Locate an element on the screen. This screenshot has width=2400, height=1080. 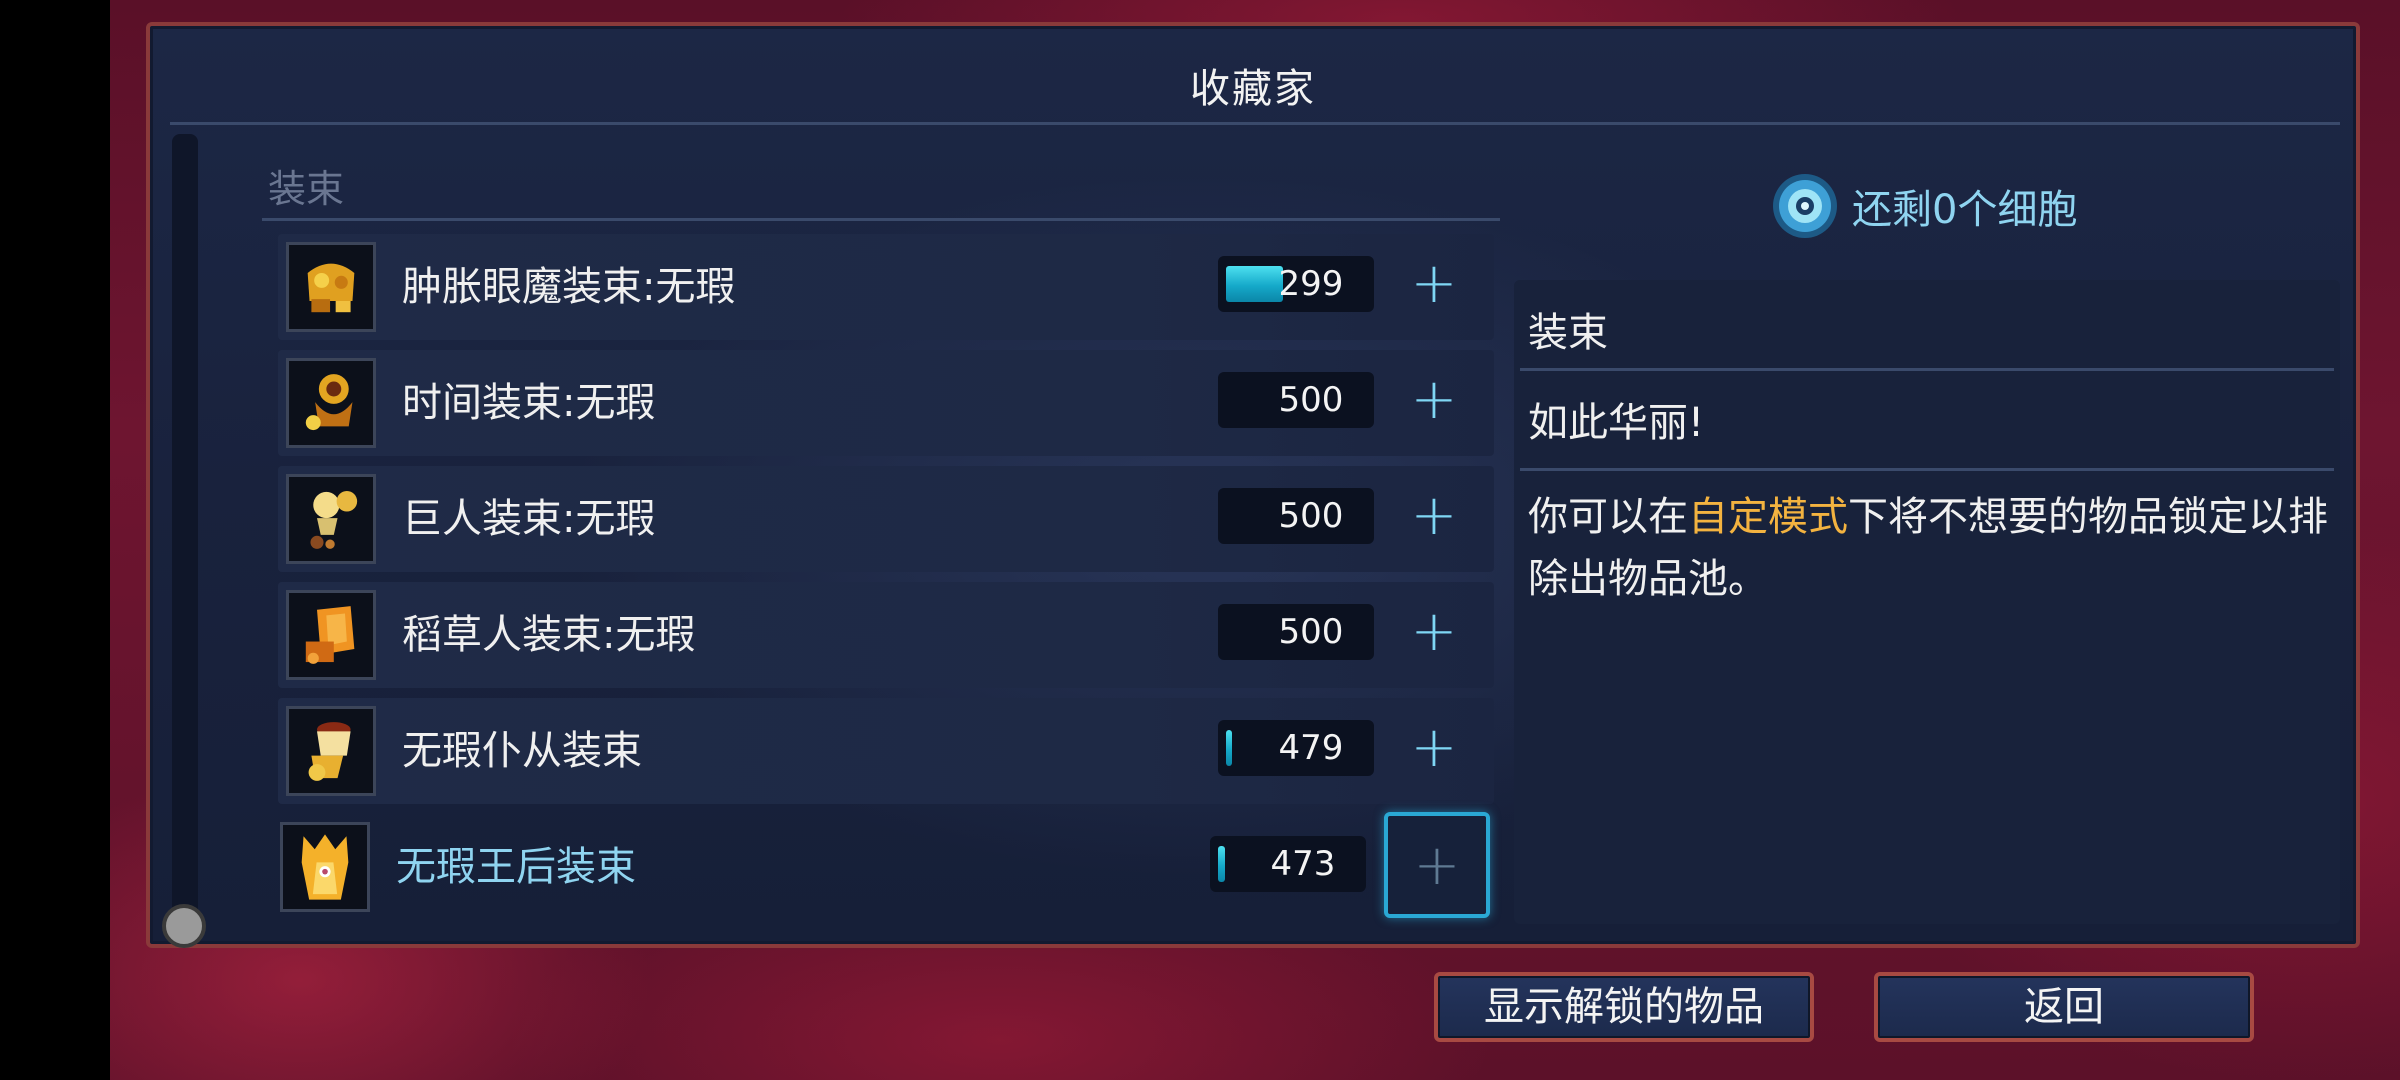
cells-remaining: 还剩0个细胞 is located at coordinates (1923, 206).